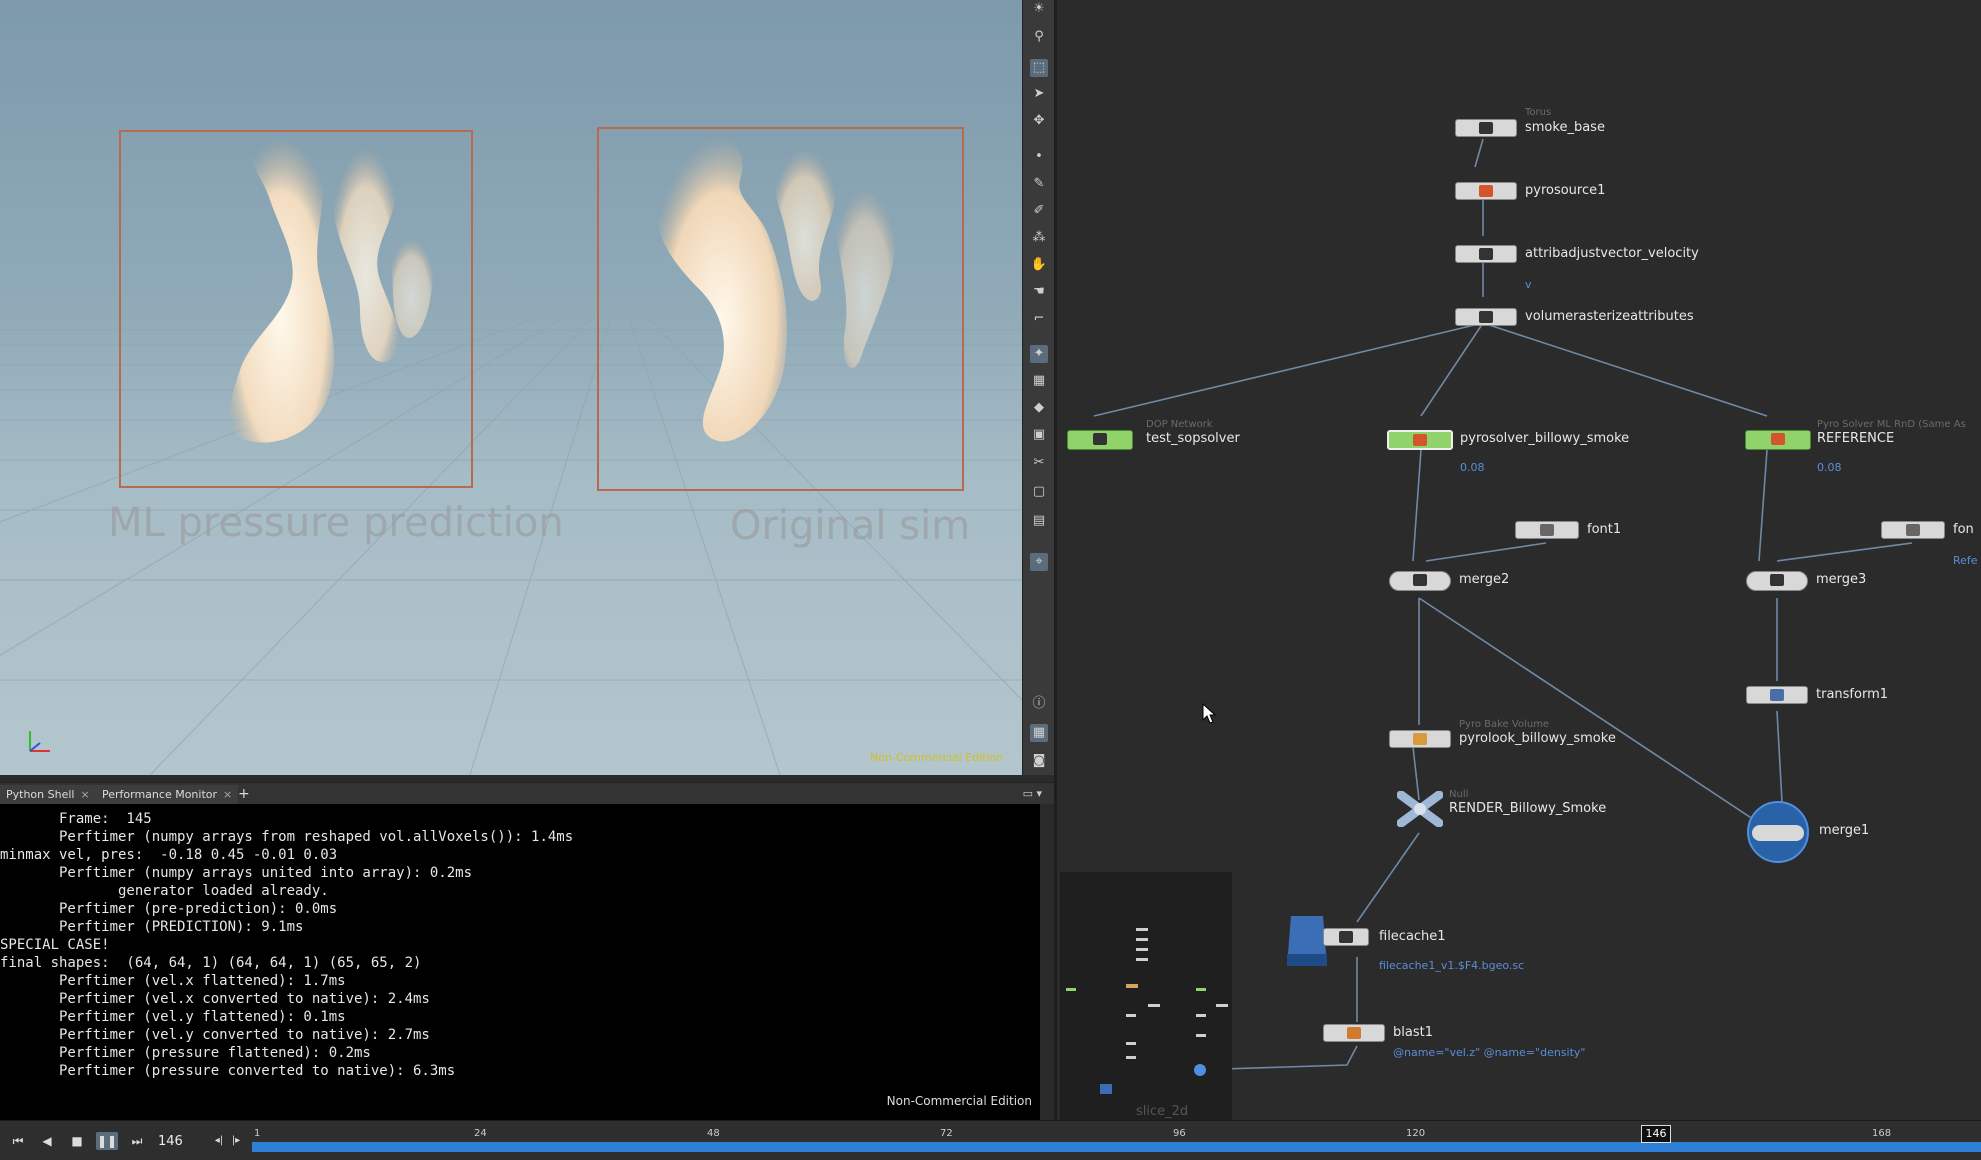 The image size is (1981, 1160). I want to click on jump-start-button: ⏮, so click(18, 1141).